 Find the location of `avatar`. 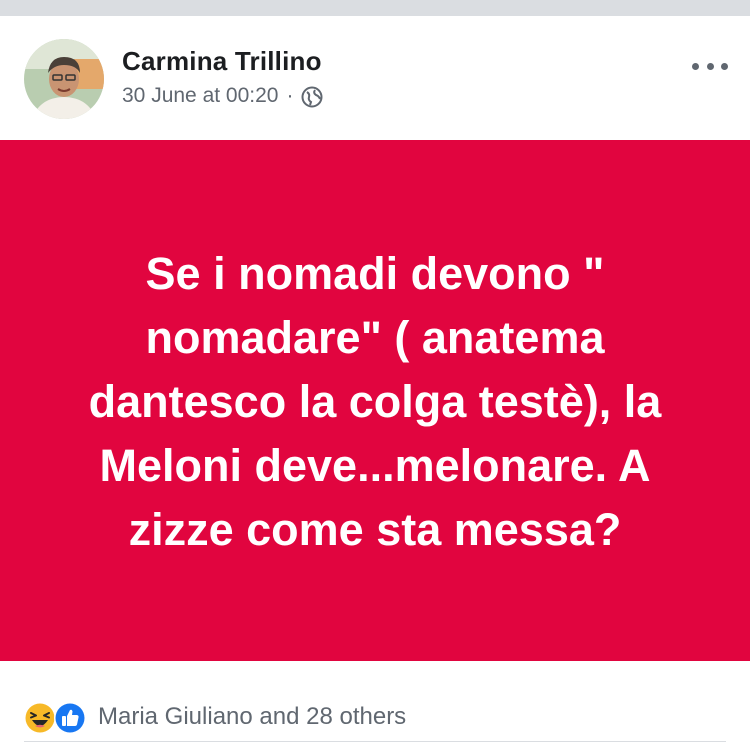

avatar is located at coordinates (64, 79).